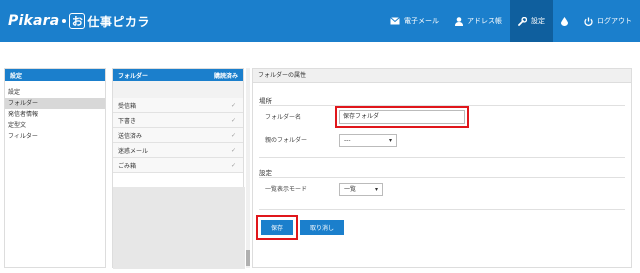 The height and width of the screenshot is (273, 640). Describe the element at coordinates (55, 125) in the screenshot. I see `settings-item-templates: 定型文` at that location.